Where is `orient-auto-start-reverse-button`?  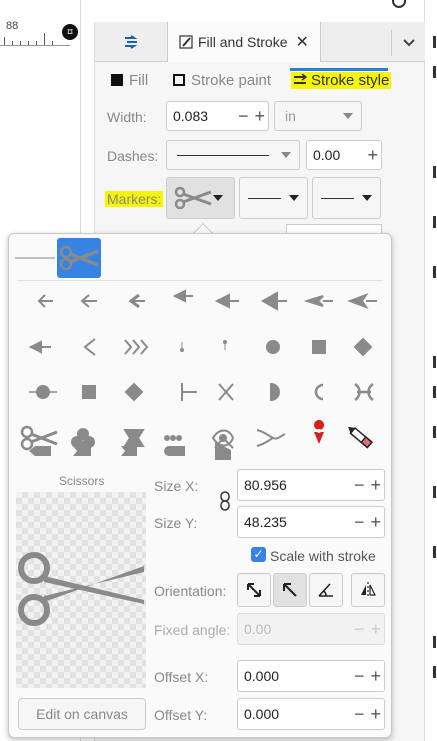 orient-auto-start-reverse-button is located at coordinates (254, 590).